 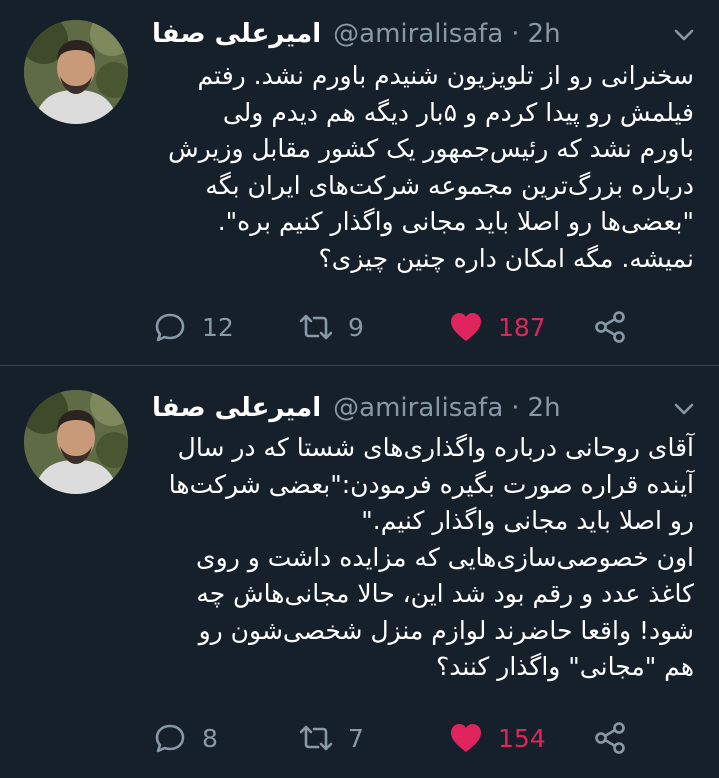 What do you see at coordinates (210, 738) in the screenshot?
I see `reply-count: 8` at bounding box center [210, 738].